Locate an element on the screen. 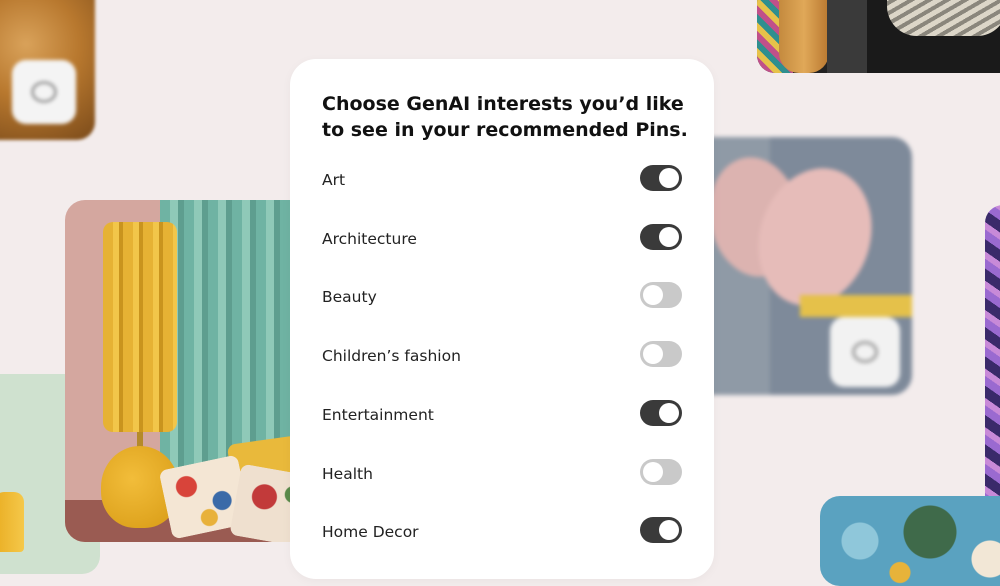 The width and height of the screenshot is (1000, 586). pin-image-blurred-paddles is located at coordinates (801, 266).